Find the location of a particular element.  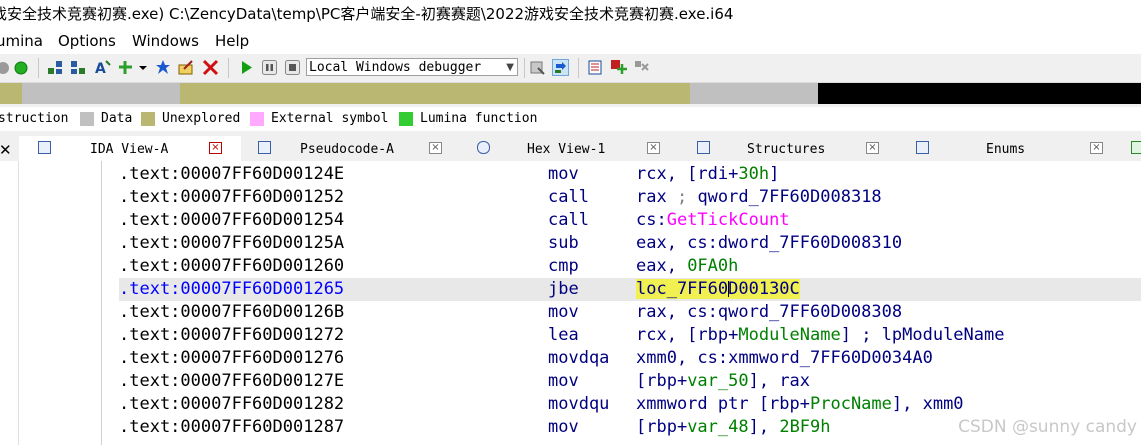

cross-icon is located at coordinates (641, 67).